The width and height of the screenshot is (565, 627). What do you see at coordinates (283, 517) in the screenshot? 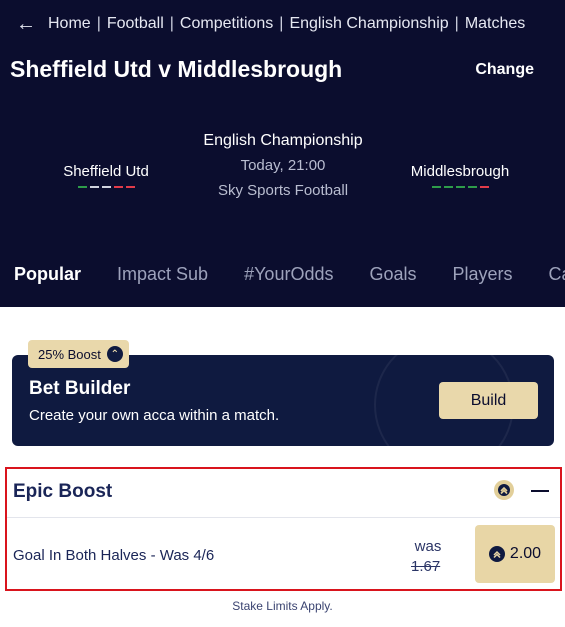
I see `divider` at bounding box center [283, 517].